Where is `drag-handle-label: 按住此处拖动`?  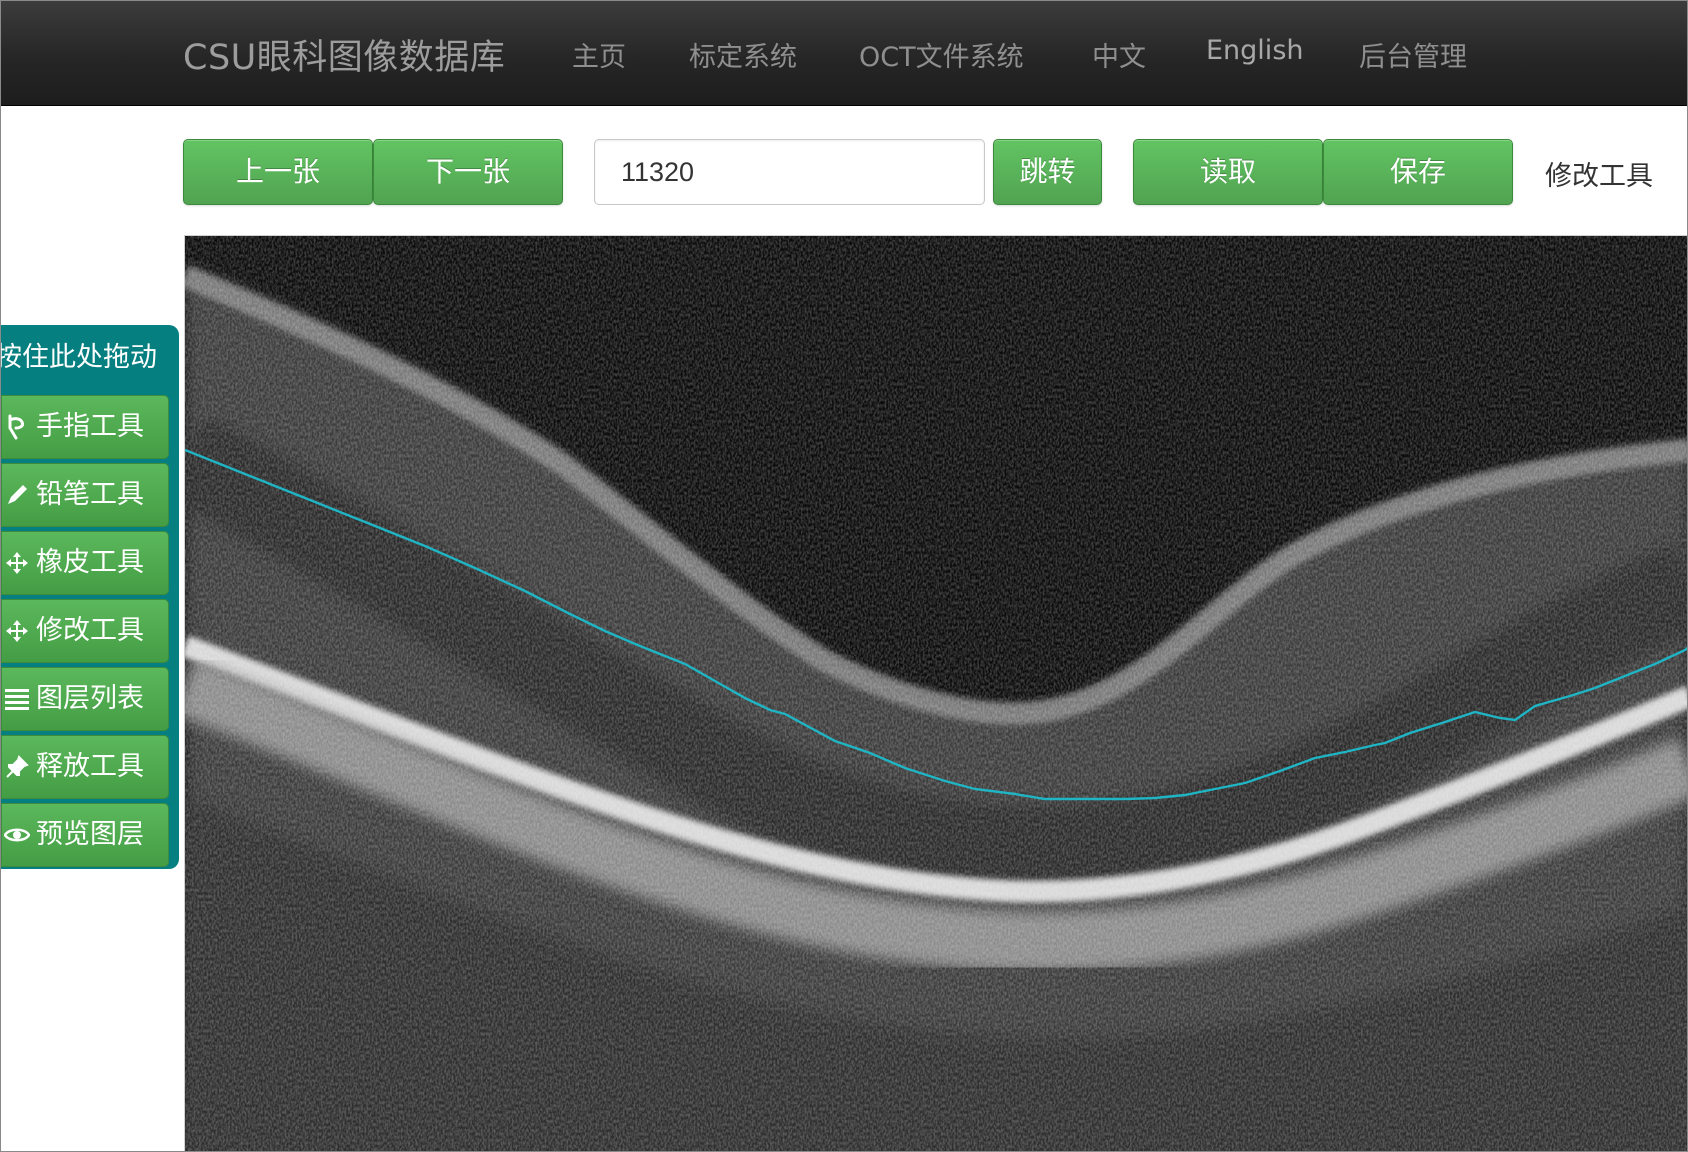 drag-handle-label: 按住此处拖动 is located at coordinates (79, 357).